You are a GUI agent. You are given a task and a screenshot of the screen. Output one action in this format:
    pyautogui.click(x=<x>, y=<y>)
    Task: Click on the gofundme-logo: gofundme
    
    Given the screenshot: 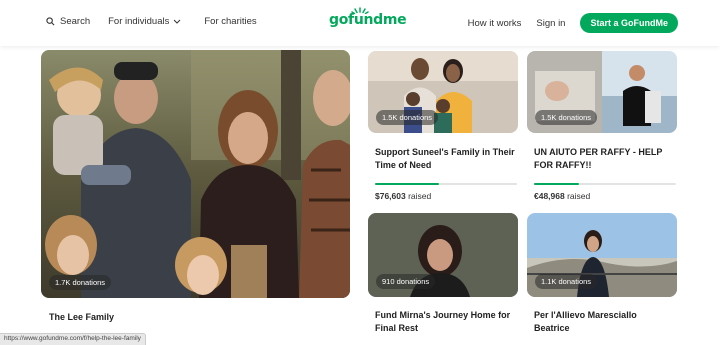 What is the action you would take?
    pyautogui.click(x=368, y=17)
    